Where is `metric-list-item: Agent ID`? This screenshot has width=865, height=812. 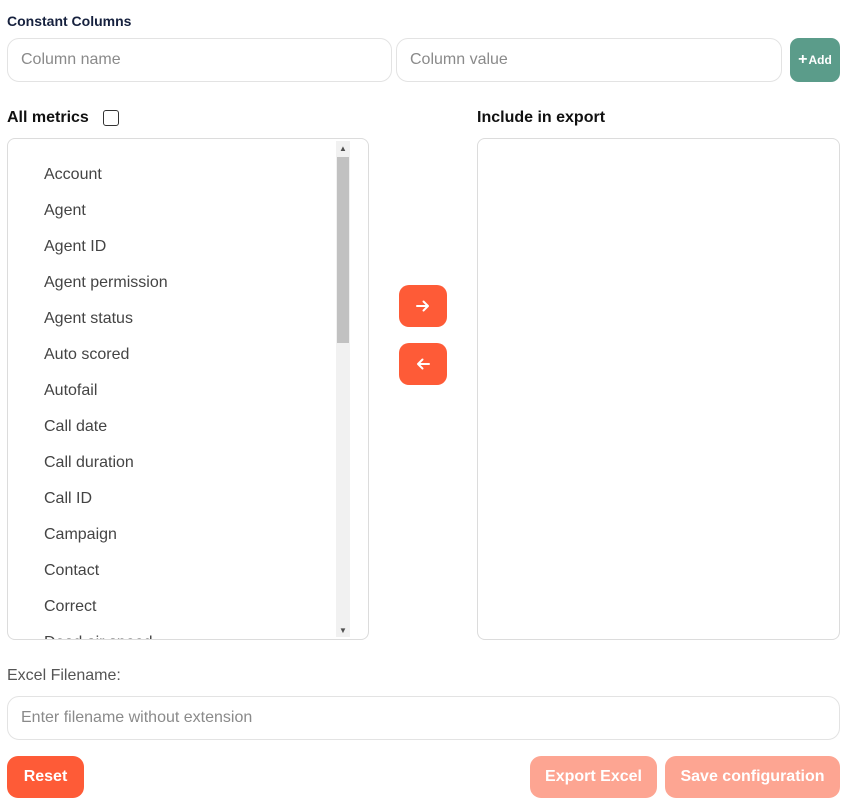
metric-list-item: Agent ID is located at coordinates (75, 247).